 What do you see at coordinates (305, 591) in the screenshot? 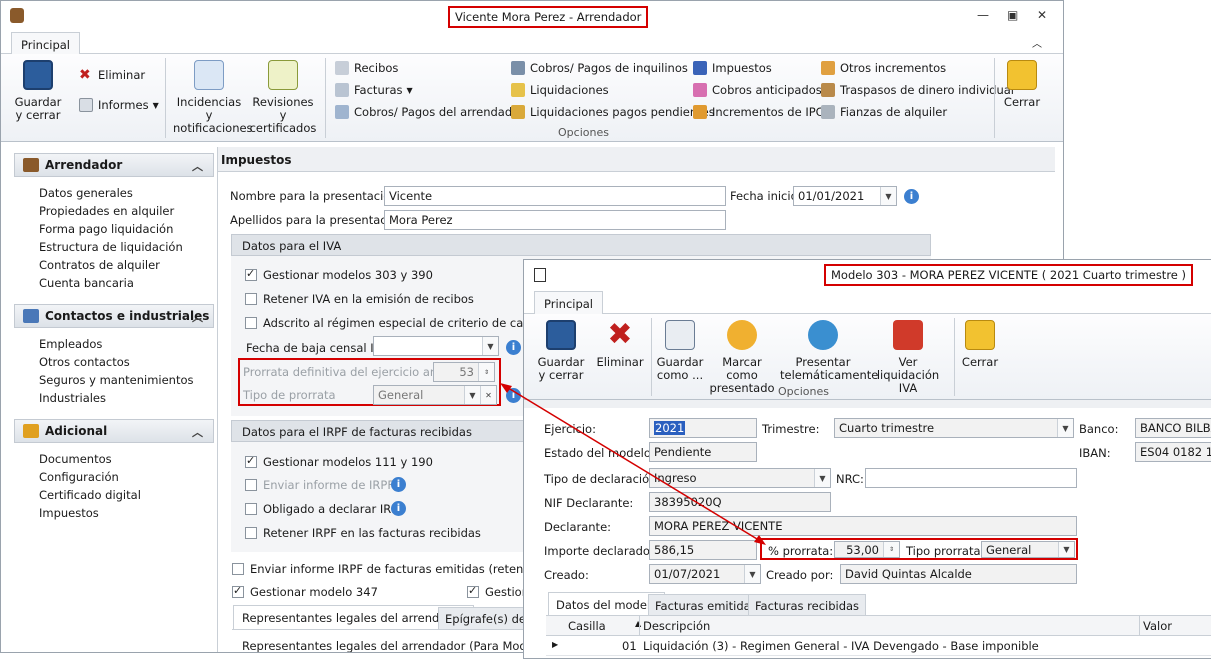
I see `gestionar-347-checkbox: Gestionar modelo 347` at bounding box center [305, 591].